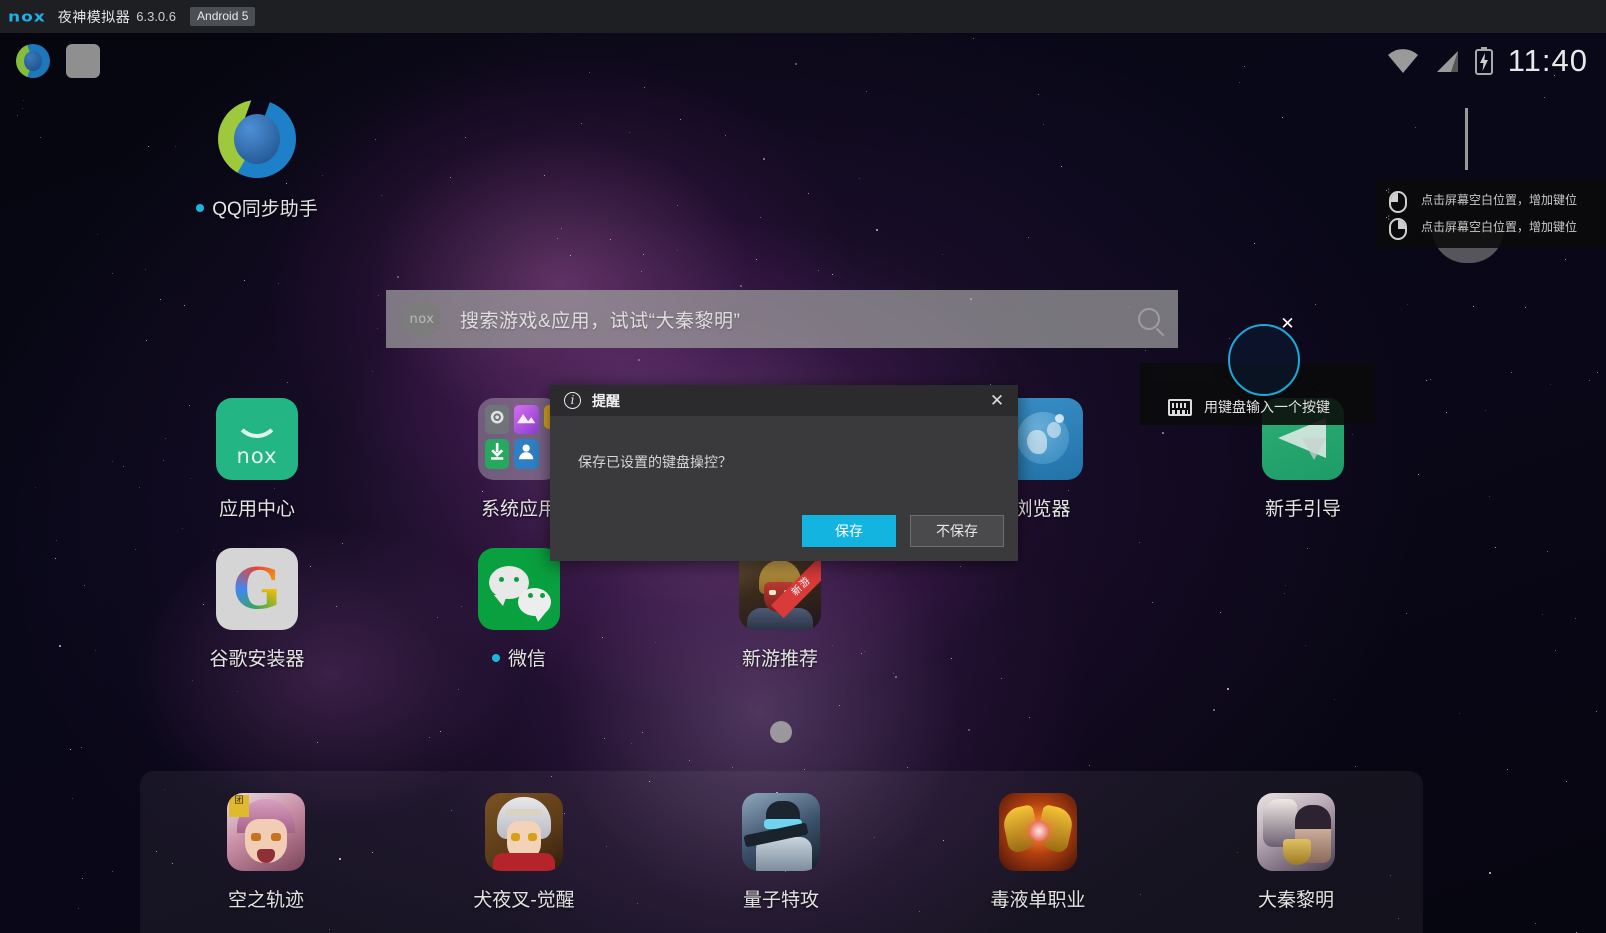  What do you see at coordinates (780, 609) in the screenshot?
I see `app-icon-new-game-recommend: 新游 新游推荐` at bounding box center [780, 609].